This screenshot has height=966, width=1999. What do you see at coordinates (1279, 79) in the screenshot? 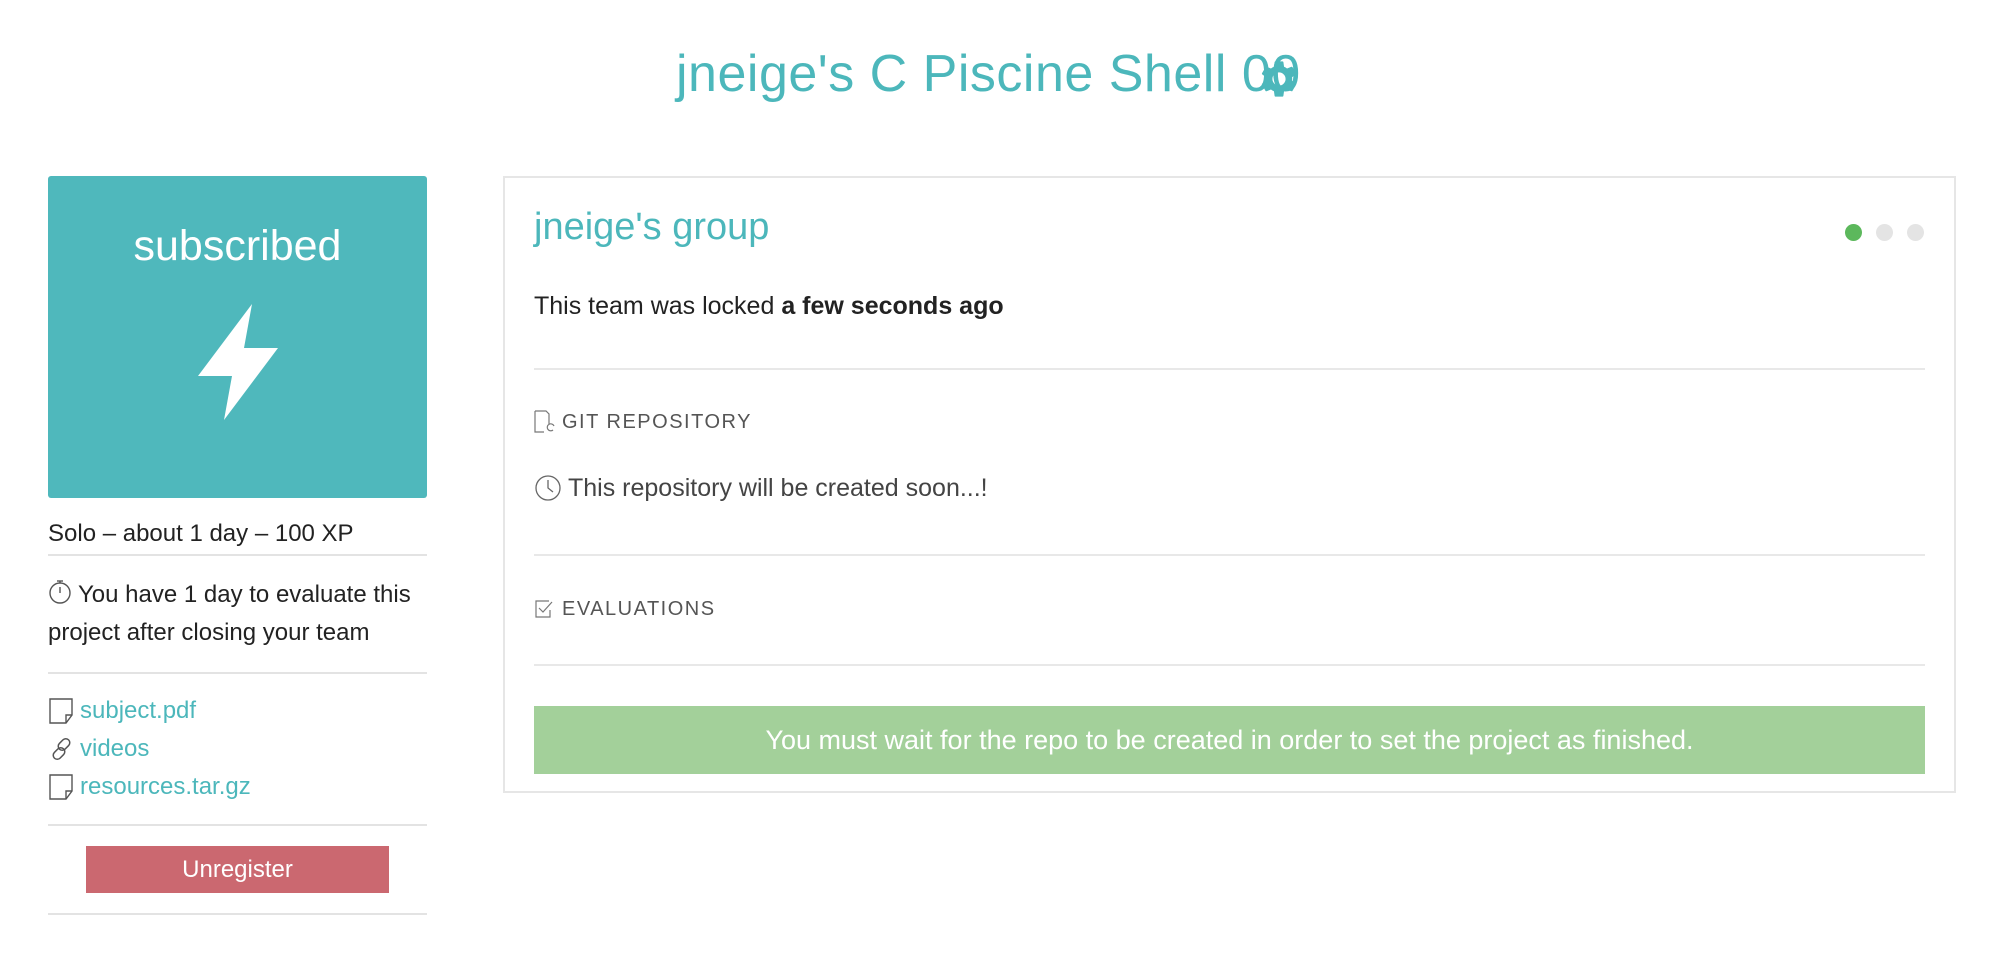
I see `gear-icon` at bounding box center [1279, 79].